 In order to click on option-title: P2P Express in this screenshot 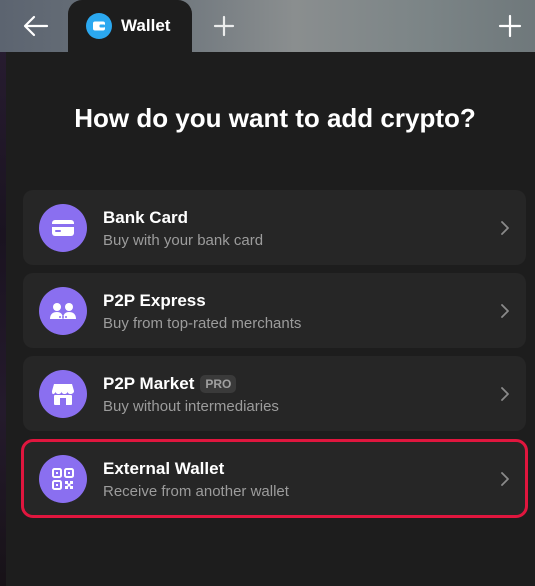, I will do `click(154, 301)`.